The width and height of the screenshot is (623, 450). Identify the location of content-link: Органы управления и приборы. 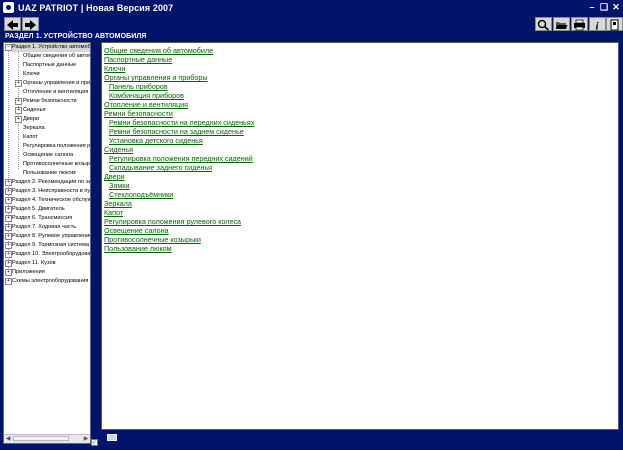
(156, 77).